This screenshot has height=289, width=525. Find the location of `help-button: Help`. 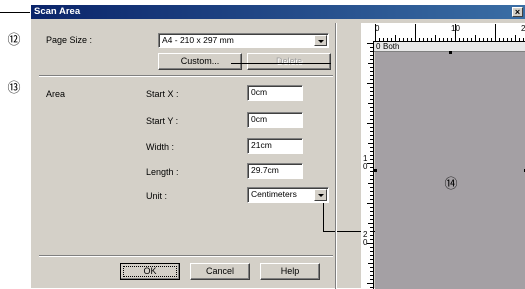

help-button: Help is located at coordinates (290, 271).